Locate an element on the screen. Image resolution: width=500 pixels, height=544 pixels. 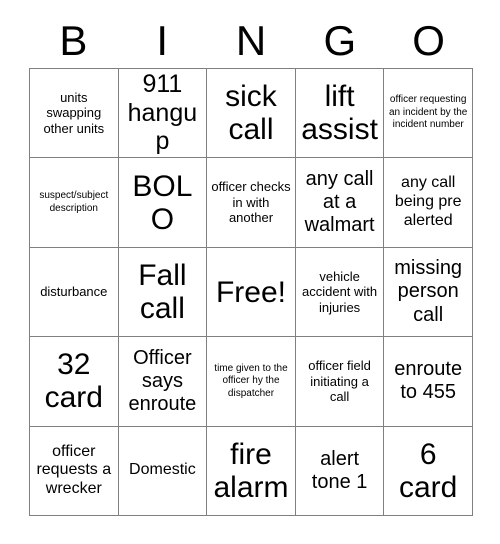
bingo-cell-i4: Officer says enroute is located at coordinates (163, 382).